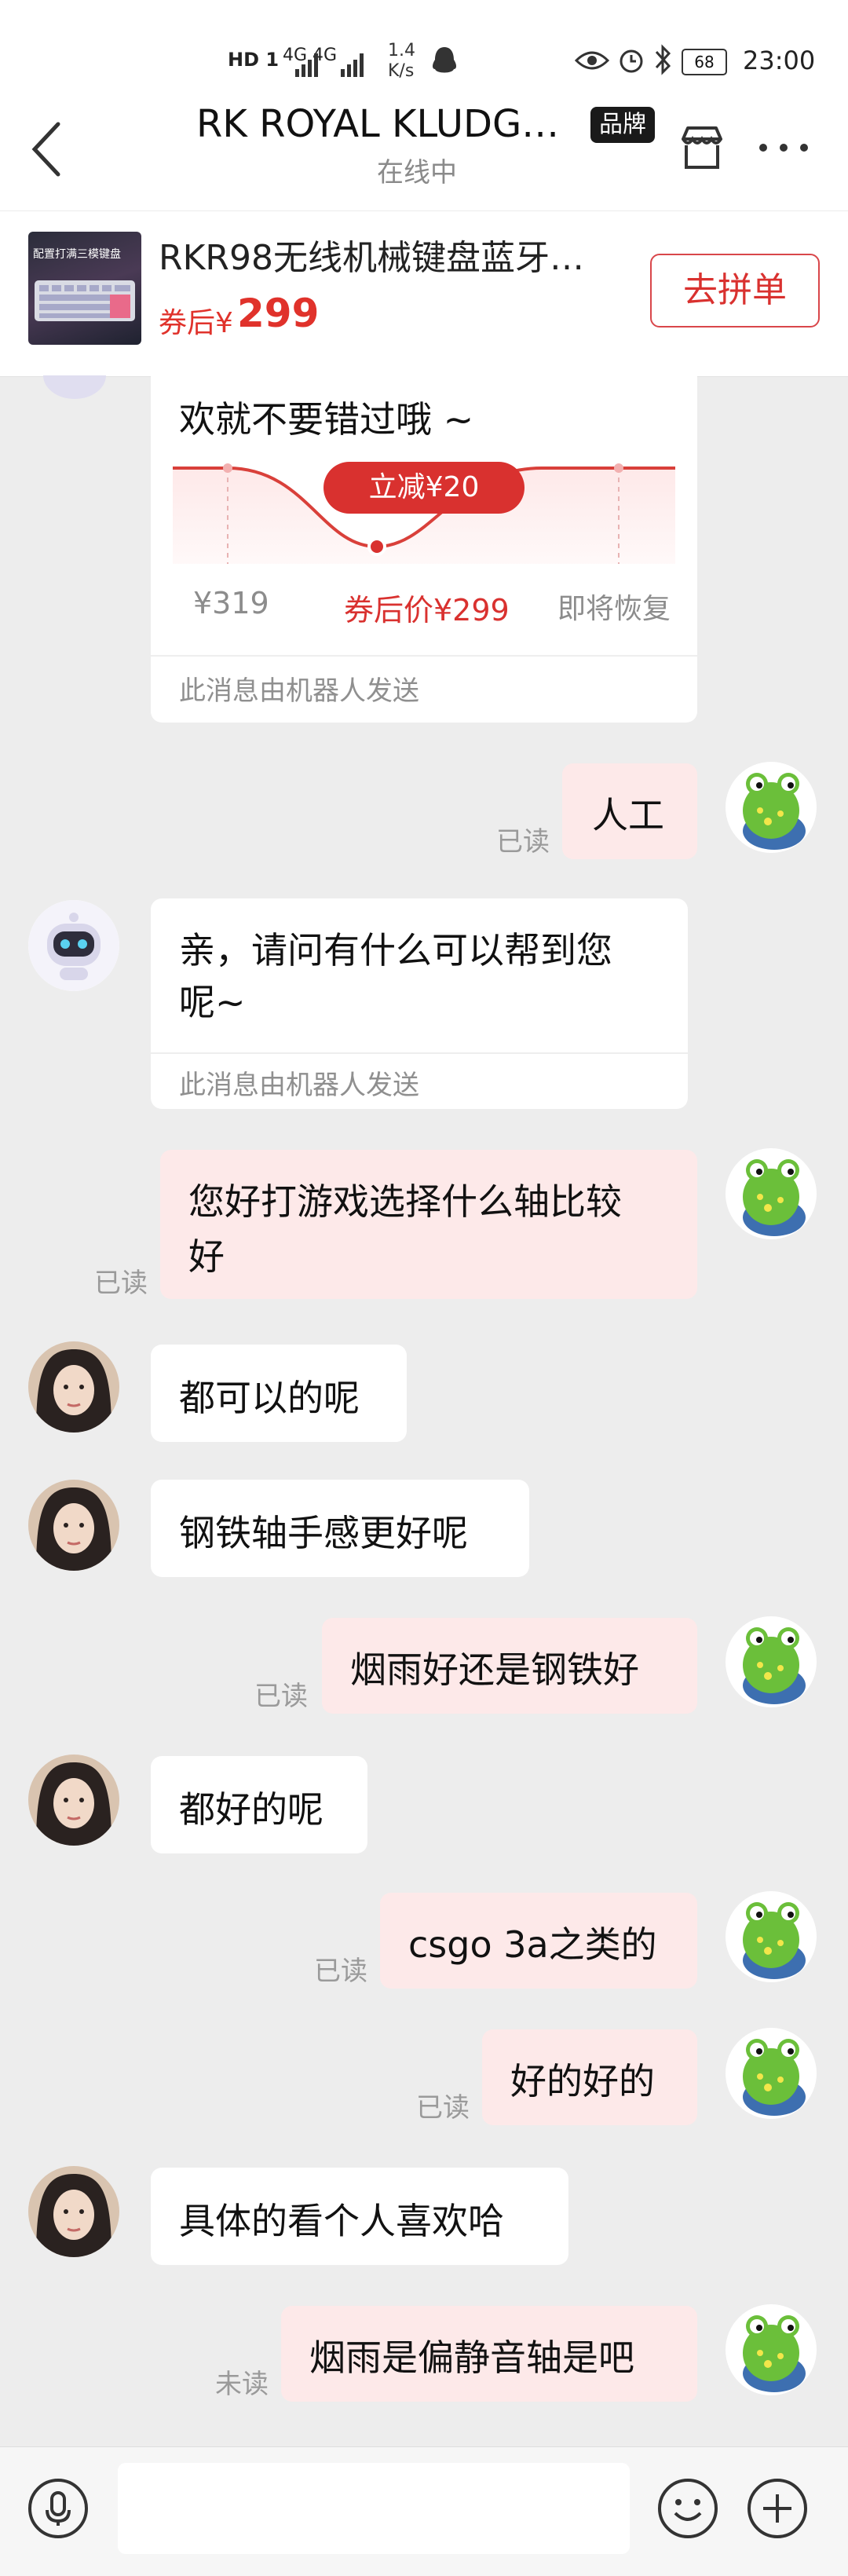  I want to click on message-bubble-self: 烟雨好还是钢铁好, so click(509, 1666).